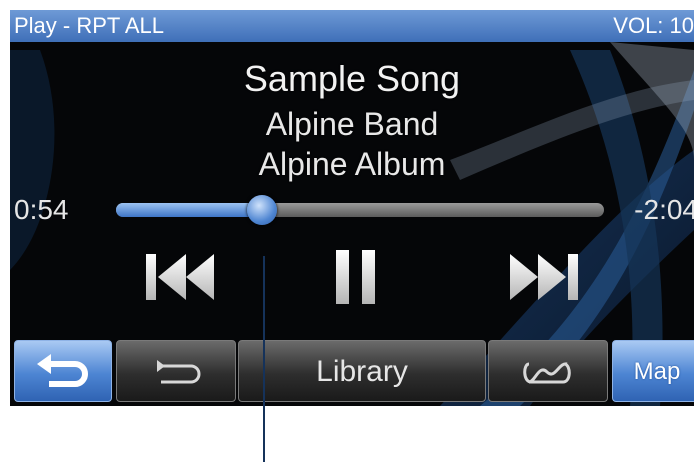 The height and width of the screenshot is (462, 694). What do you see at coordinates (360, 210) in the screenshot?
I see `progress-bar` at bounding box center [360, 210].